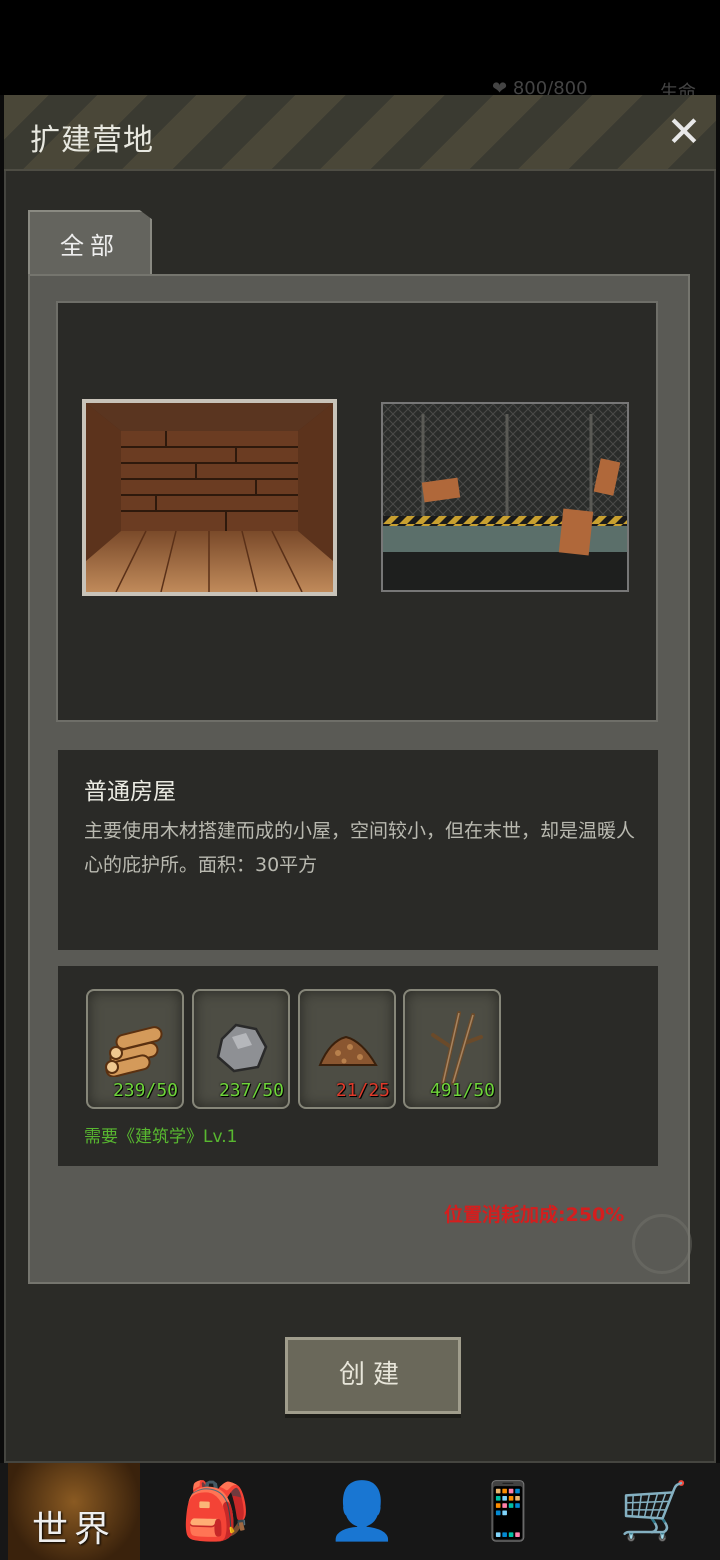  I want to click on dialog-title: 扩建营地, so click(92, 140).